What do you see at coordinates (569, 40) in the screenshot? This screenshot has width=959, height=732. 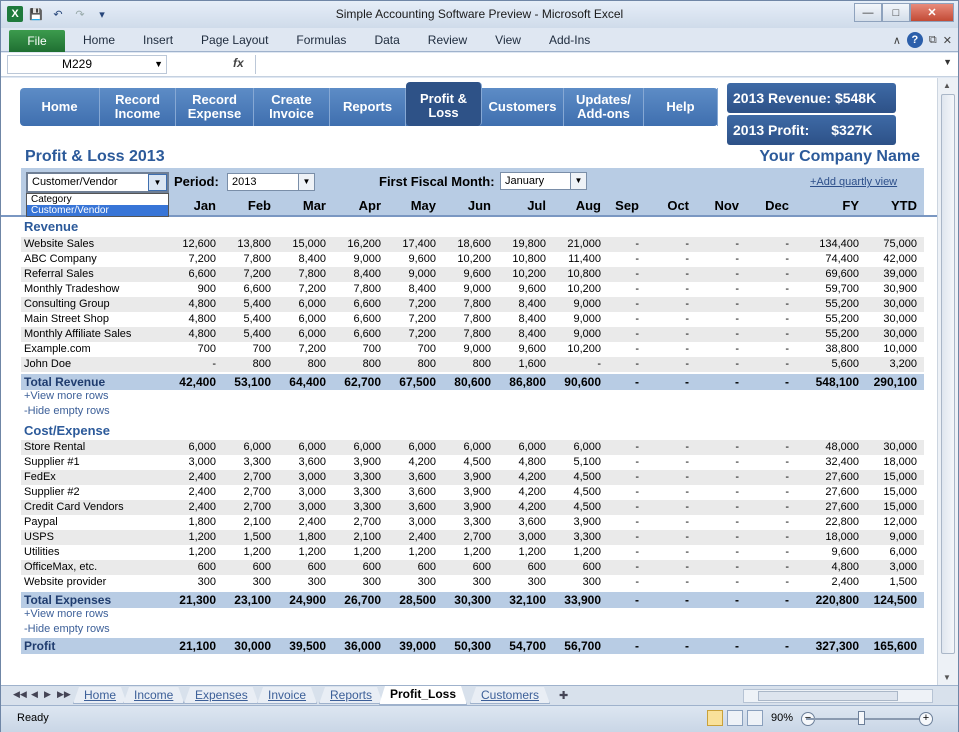 I see `ribbon-tab-add-ins: Add-Ins` at bounding box center [569, 40].